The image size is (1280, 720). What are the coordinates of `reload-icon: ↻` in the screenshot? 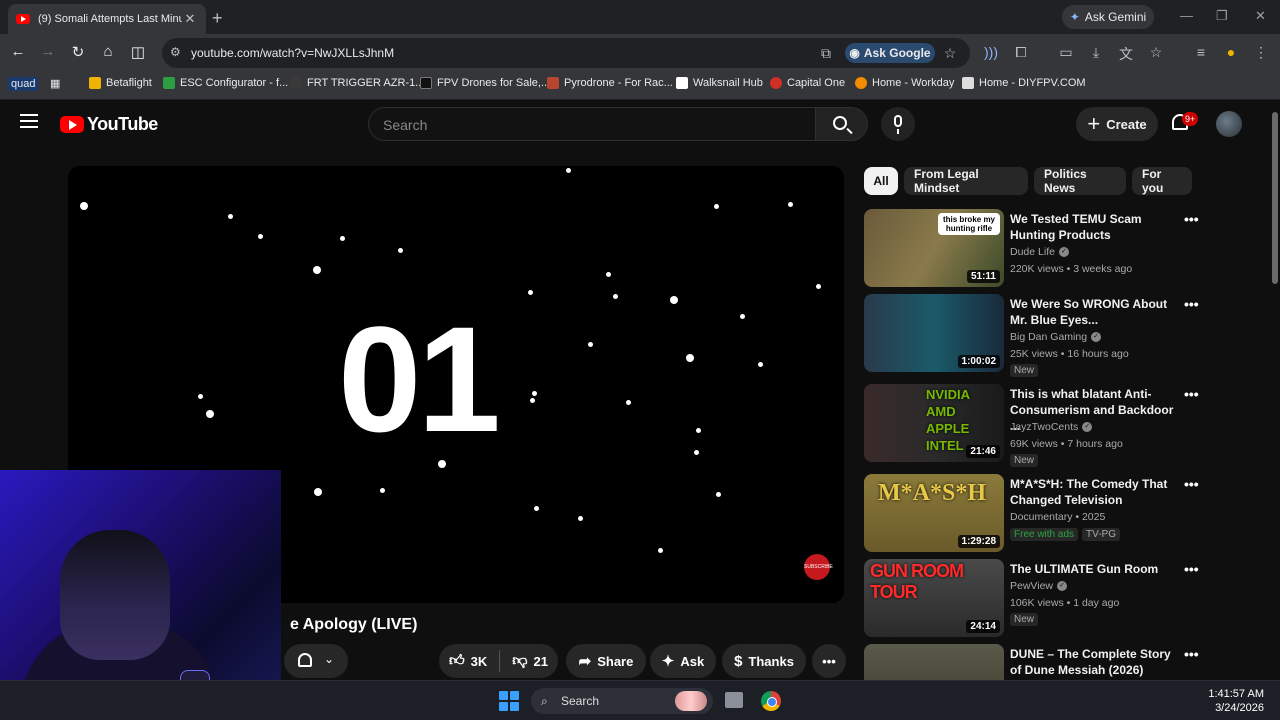 It's located at (78, 52).